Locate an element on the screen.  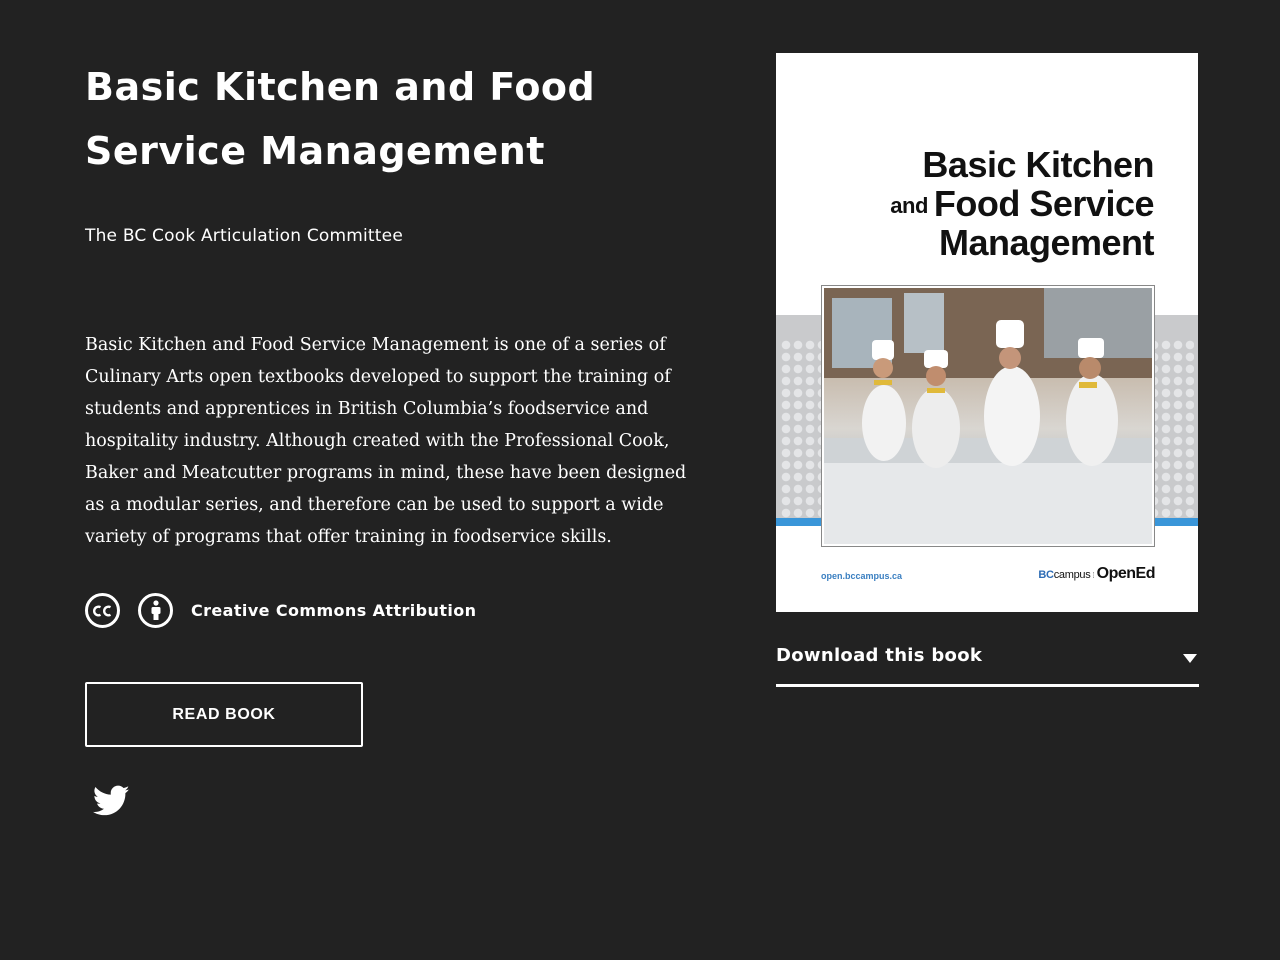
cover-title-line: Basic Kitchen is located at coordinates (1038, 164).